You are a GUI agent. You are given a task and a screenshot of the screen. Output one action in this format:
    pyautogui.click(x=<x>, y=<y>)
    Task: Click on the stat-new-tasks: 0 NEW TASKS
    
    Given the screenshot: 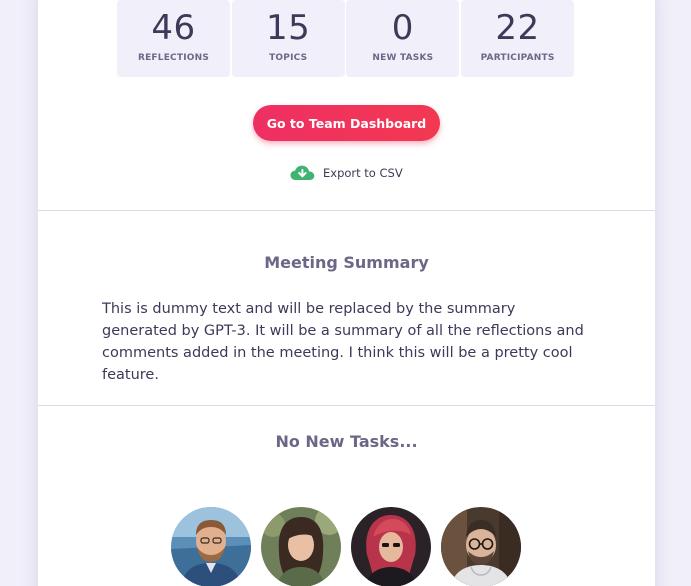 What is the action you would take?
    pyautogui.click(x=403, y=38)
    